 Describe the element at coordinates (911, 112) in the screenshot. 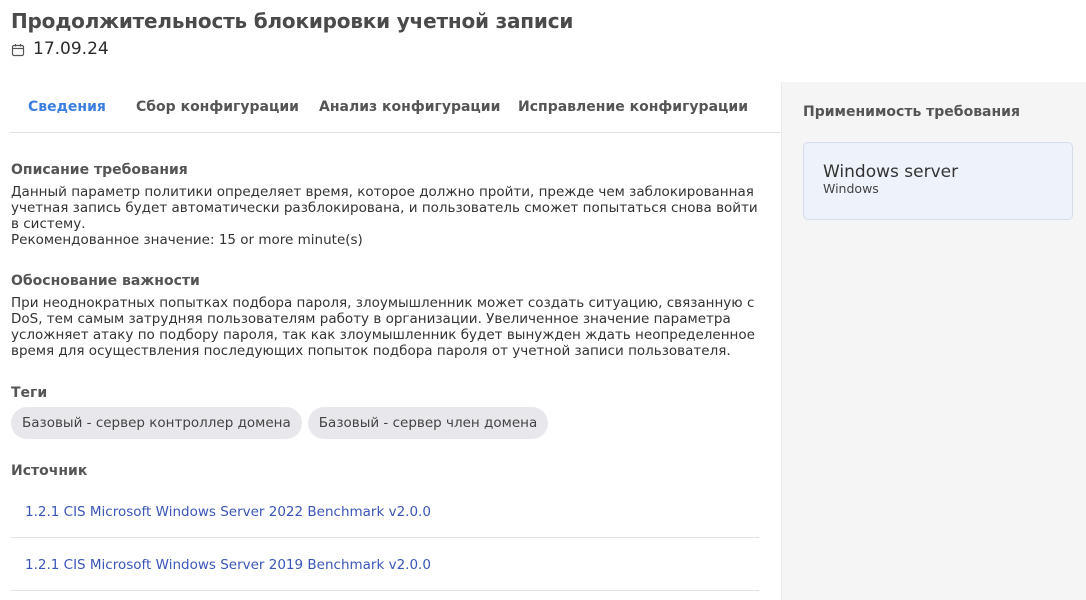

I see `applicability-title: Применимость требования` at that location.